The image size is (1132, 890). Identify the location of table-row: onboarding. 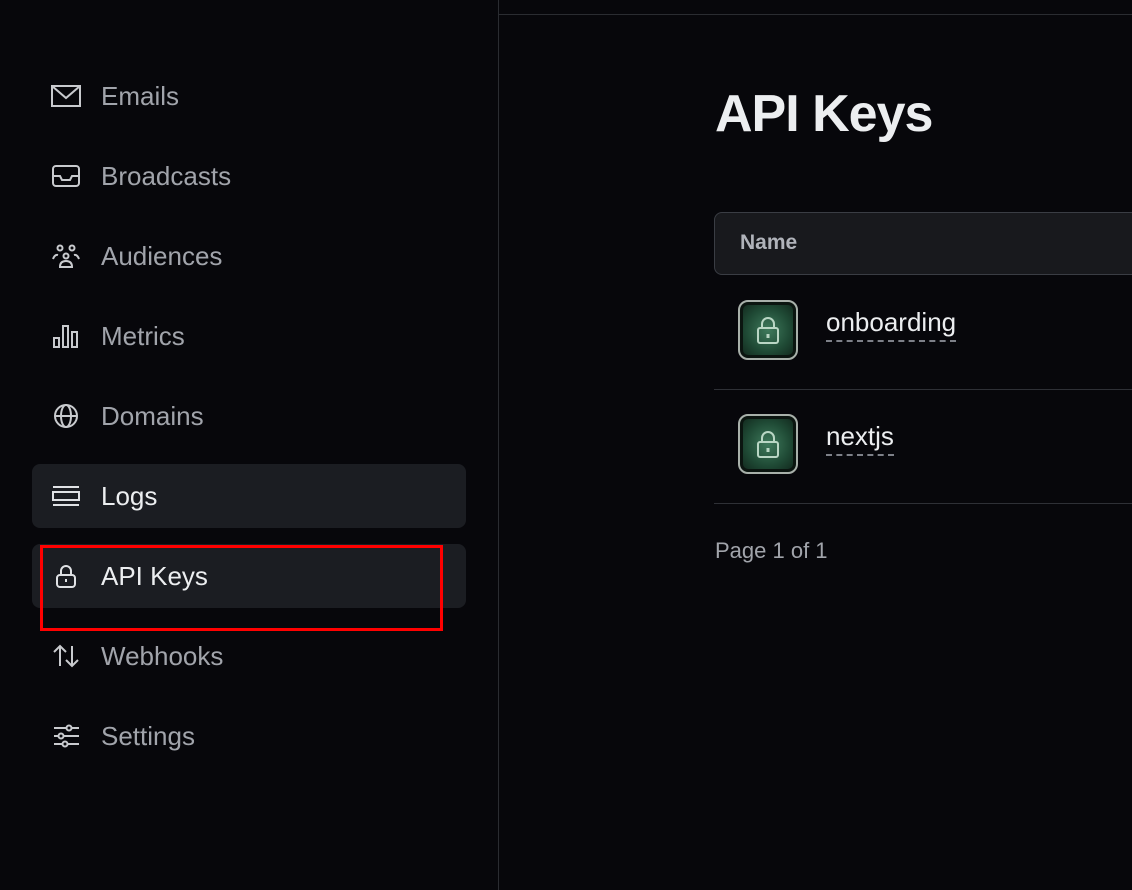
(923, 333).